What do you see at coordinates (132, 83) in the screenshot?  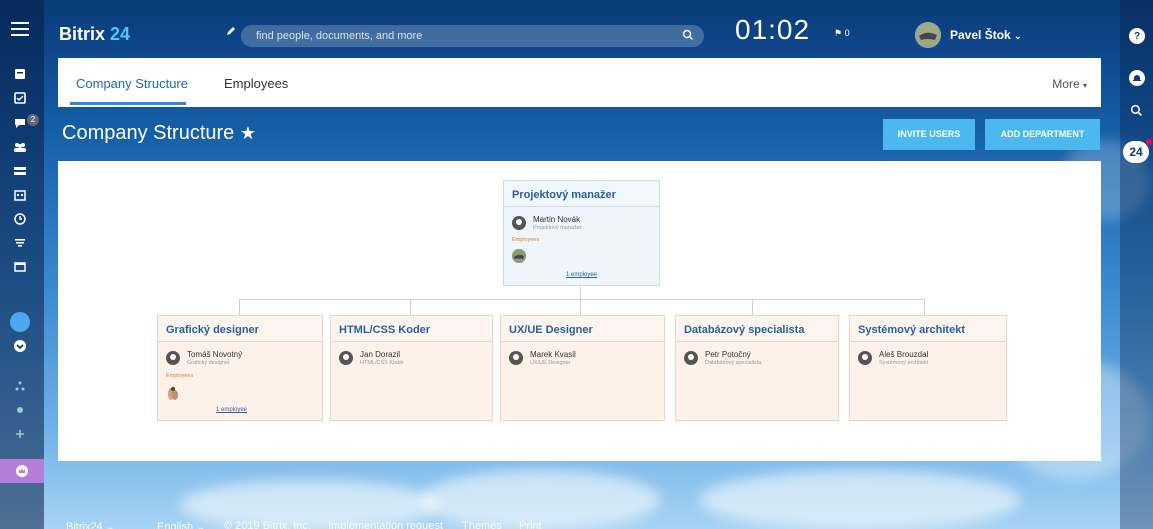 I see `tab-company-structure: Company Structure` at bounding box center [132, 83].